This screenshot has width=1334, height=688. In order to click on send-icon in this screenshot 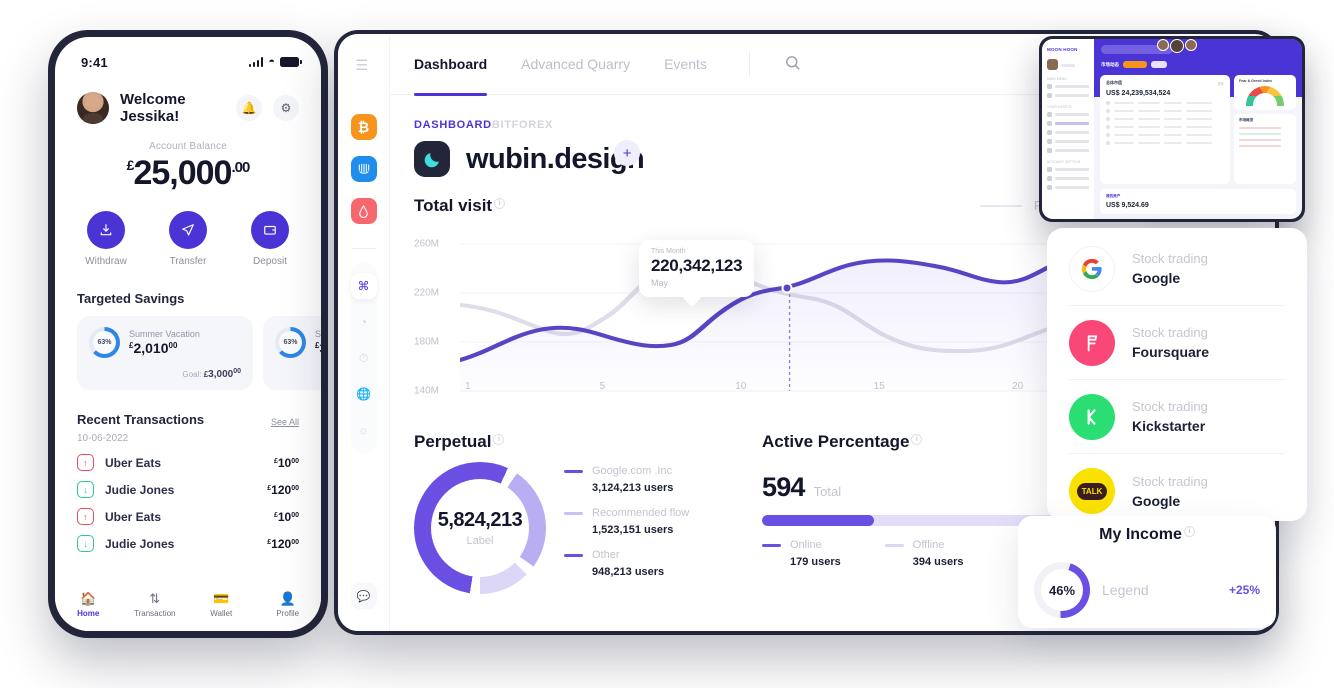, I will do `click(188, 230)`.